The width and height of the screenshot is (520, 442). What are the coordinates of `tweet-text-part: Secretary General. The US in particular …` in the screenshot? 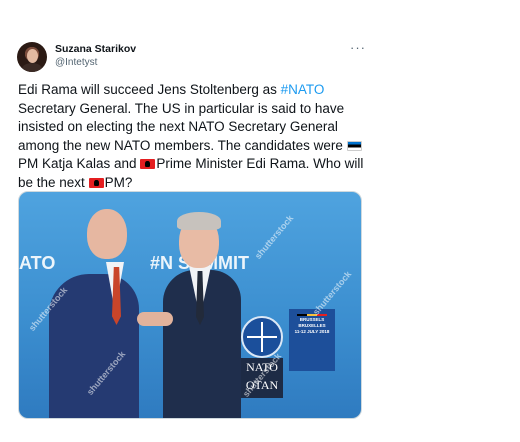 It's located at (182, 126).